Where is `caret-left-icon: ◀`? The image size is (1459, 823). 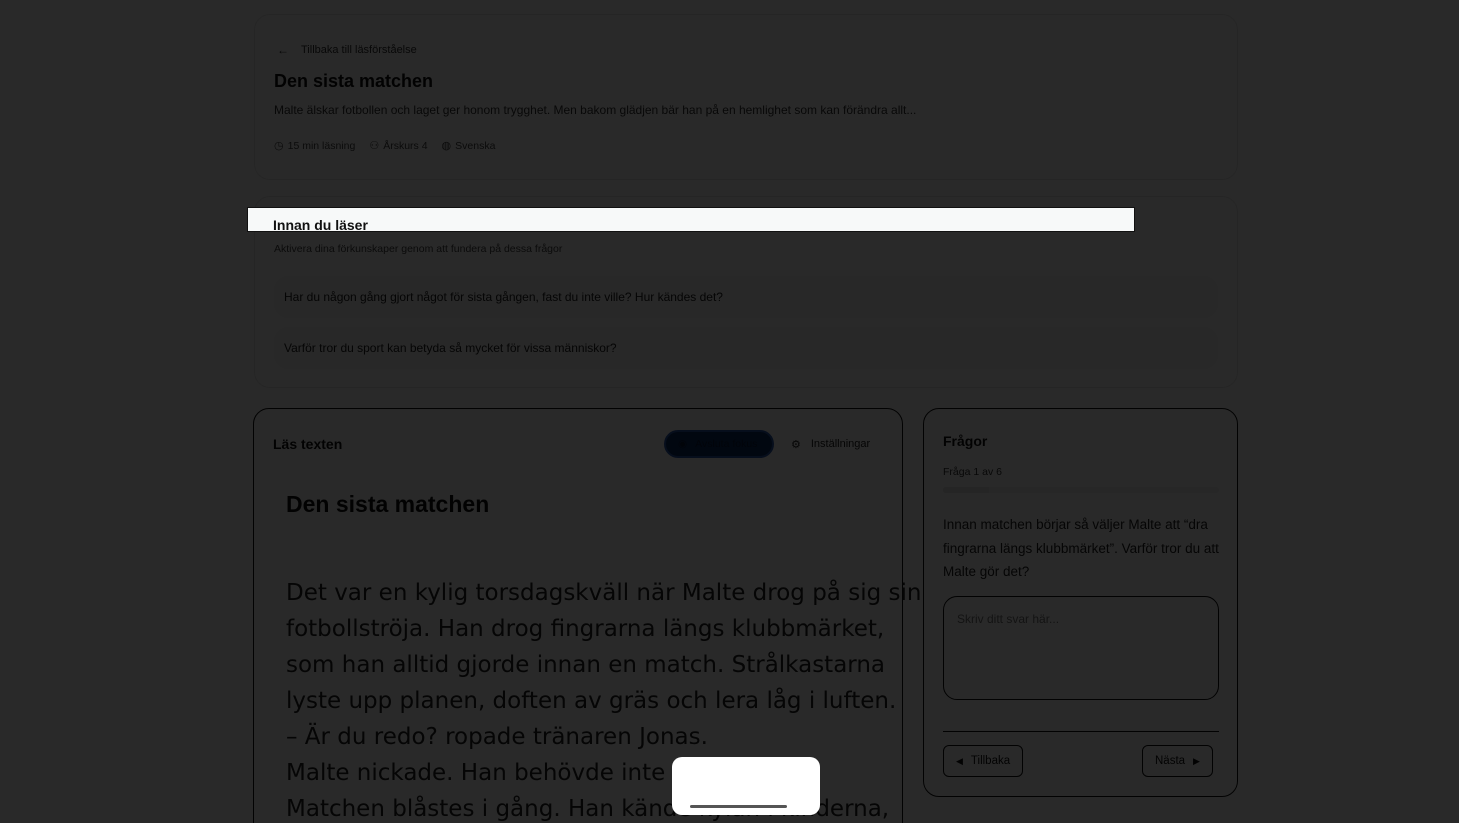
caret-left-icon: ◀ is located at coordinates (959, 760).